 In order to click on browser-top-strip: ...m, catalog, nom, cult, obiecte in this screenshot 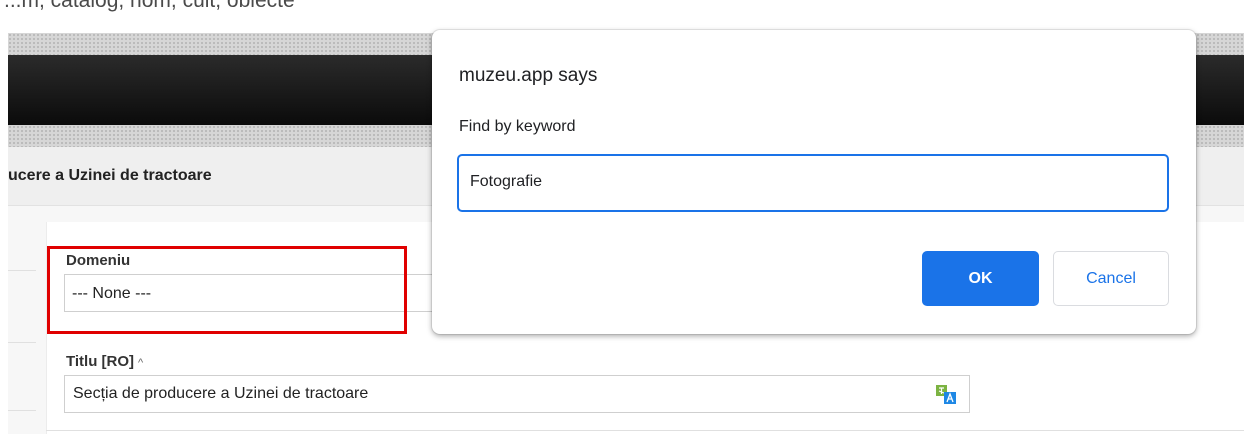, I will do `click(622, 15)`.